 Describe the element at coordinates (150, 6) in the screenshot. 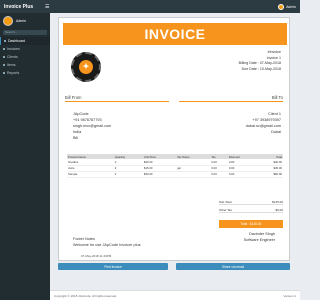

I see `top-navbar: Invoice Plus ☰ Admin` at that location.